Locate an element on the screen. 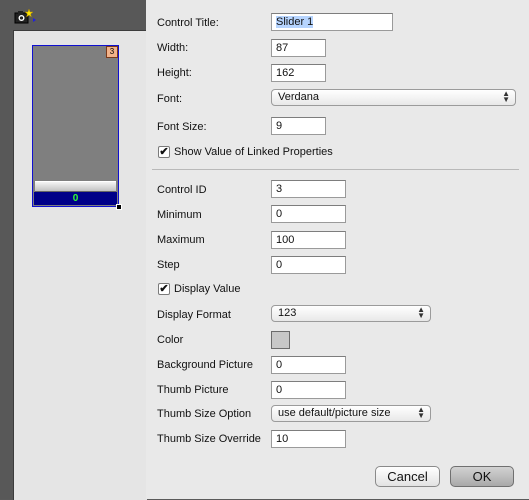  control-id-field: 3 is located at coordinates (308, 189).